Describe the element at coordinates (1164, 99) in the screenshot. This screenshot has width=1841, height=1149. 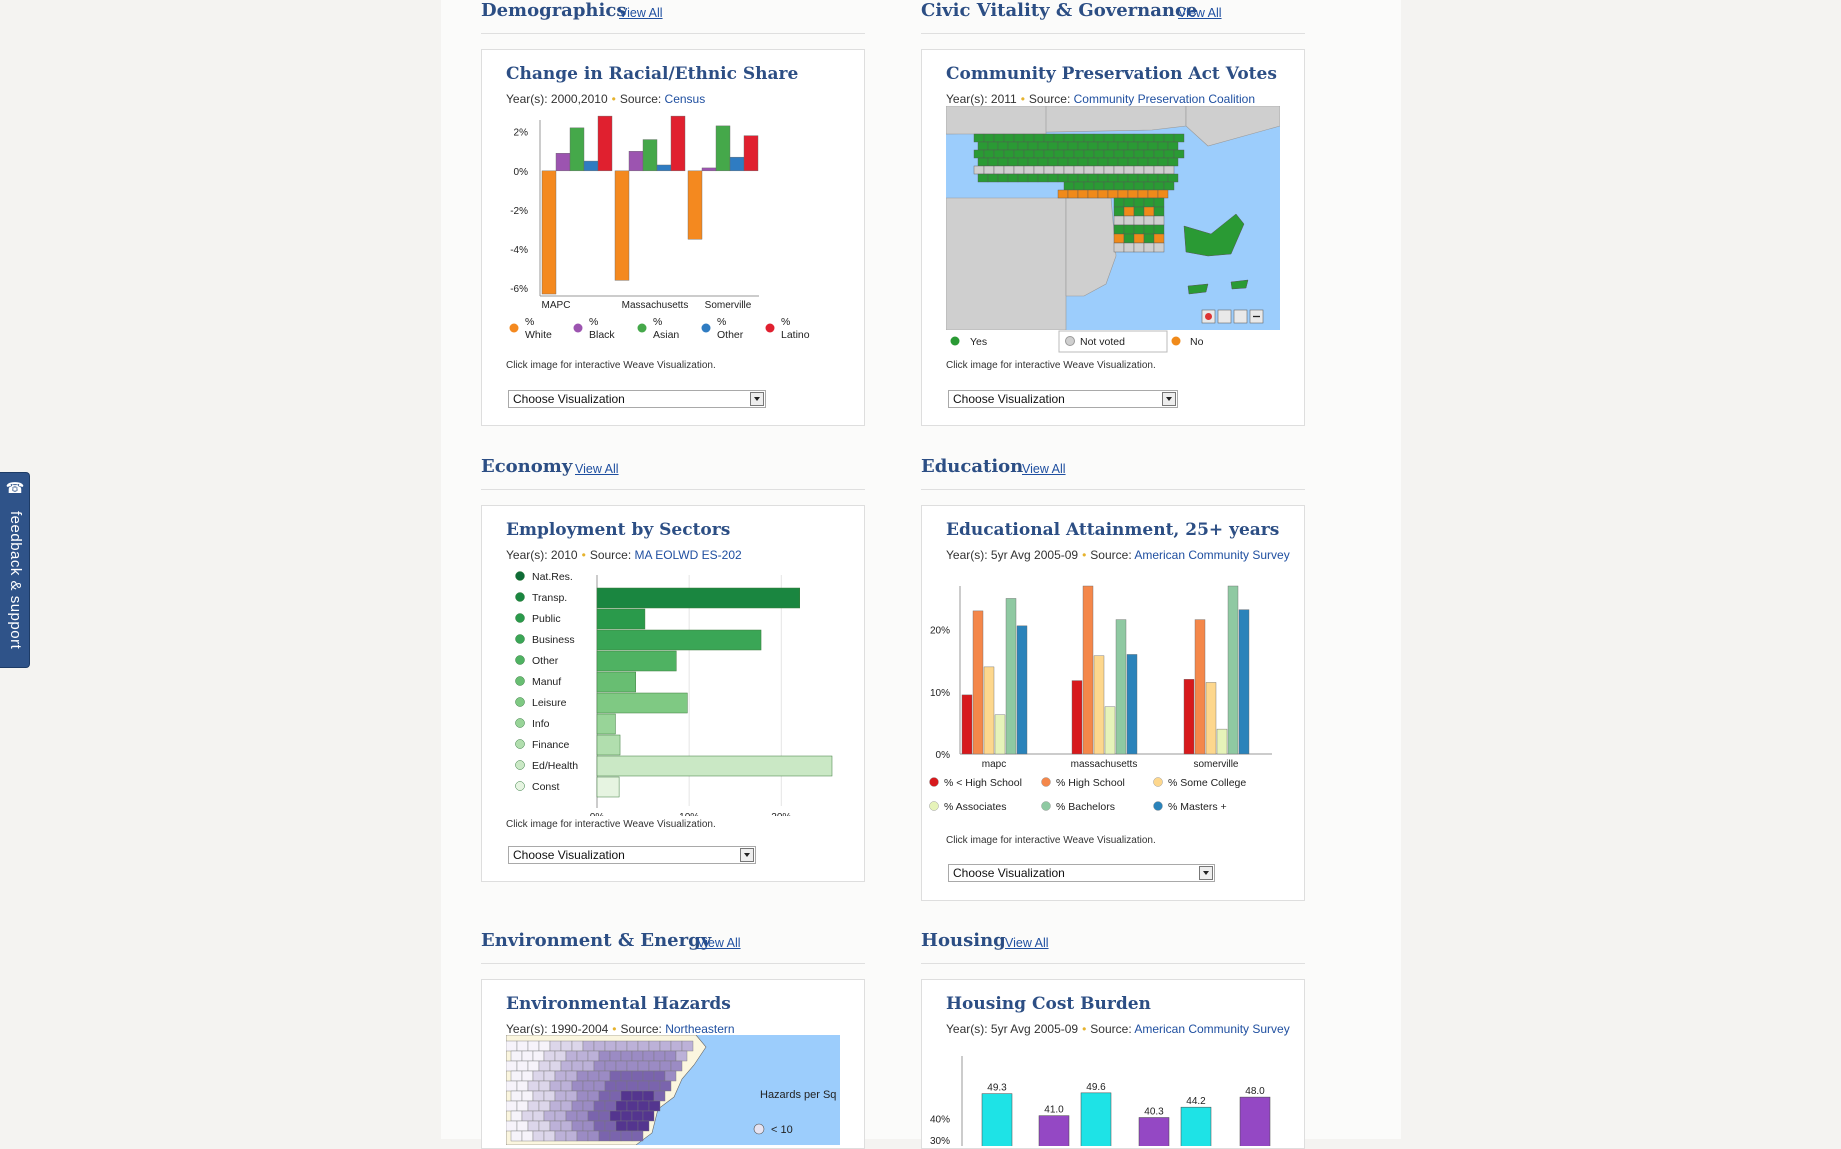
I see `source-link: Community Preservation Coalition` at that location.